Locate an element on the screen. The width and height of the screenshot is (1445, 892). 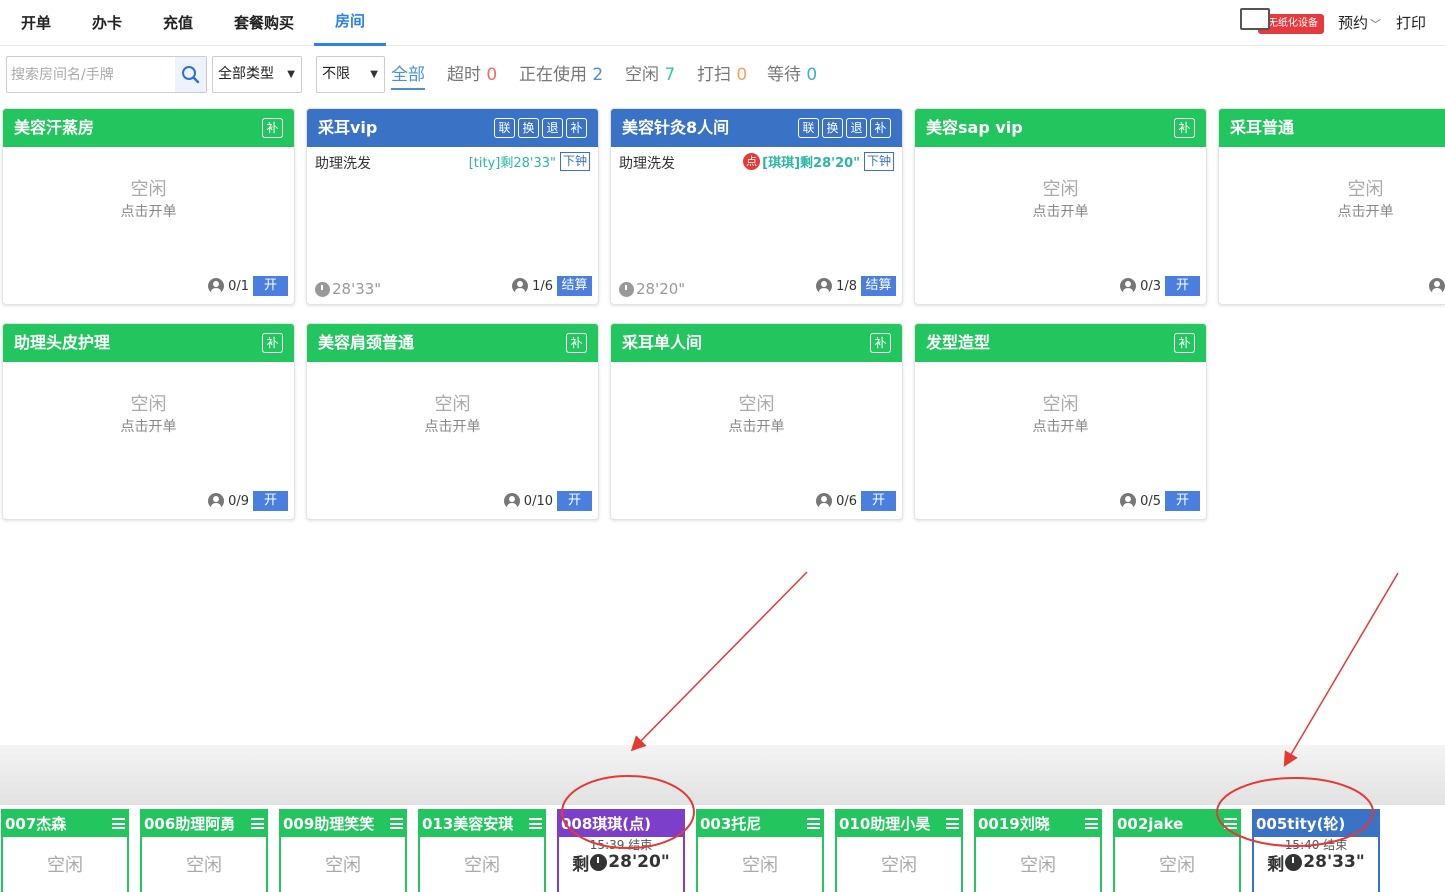
limit-select: 不限 ▼ is located at coordinates (350, 74).